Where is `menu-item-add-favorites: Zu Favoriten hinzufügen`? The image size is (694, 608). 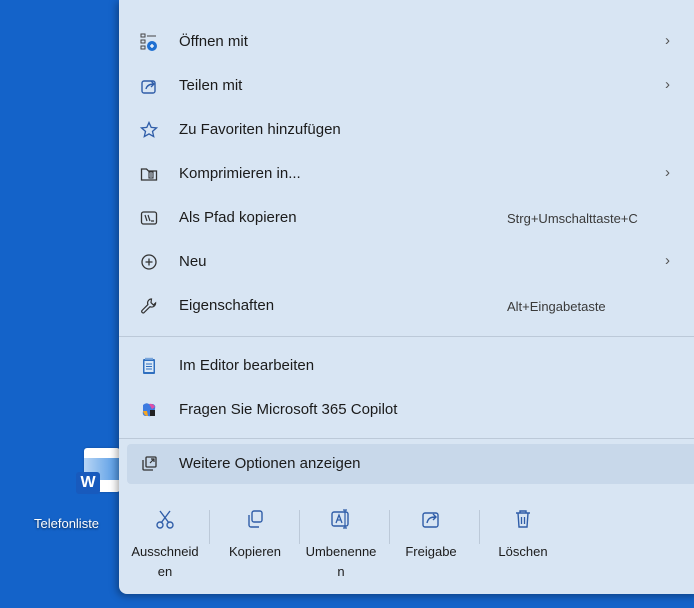
menu-item-add-favorites: Zu Favoriten hinzufügen is located at coordinates (410, 130).